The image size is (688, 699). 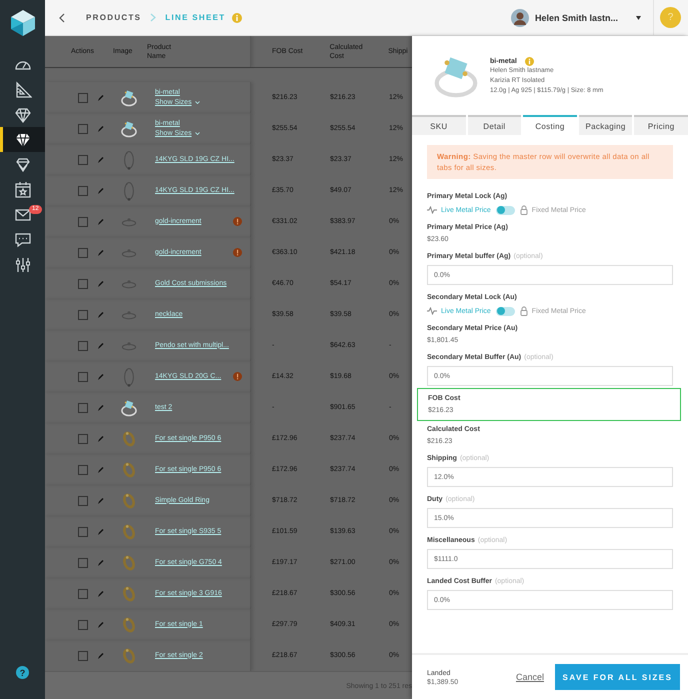 I want to click on tab: Pricing, so click(x=661, y=125).